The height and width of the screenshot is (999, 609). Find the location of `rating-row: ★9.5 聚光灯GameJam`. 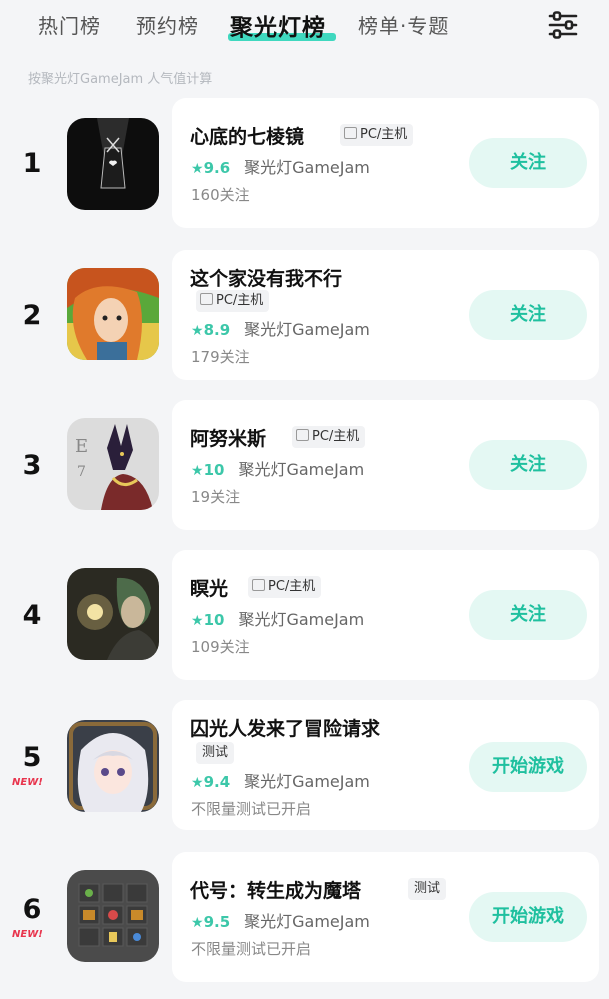

rating-row: ★9.5 聚光灯GameJam is located at coordinates (280, 920).